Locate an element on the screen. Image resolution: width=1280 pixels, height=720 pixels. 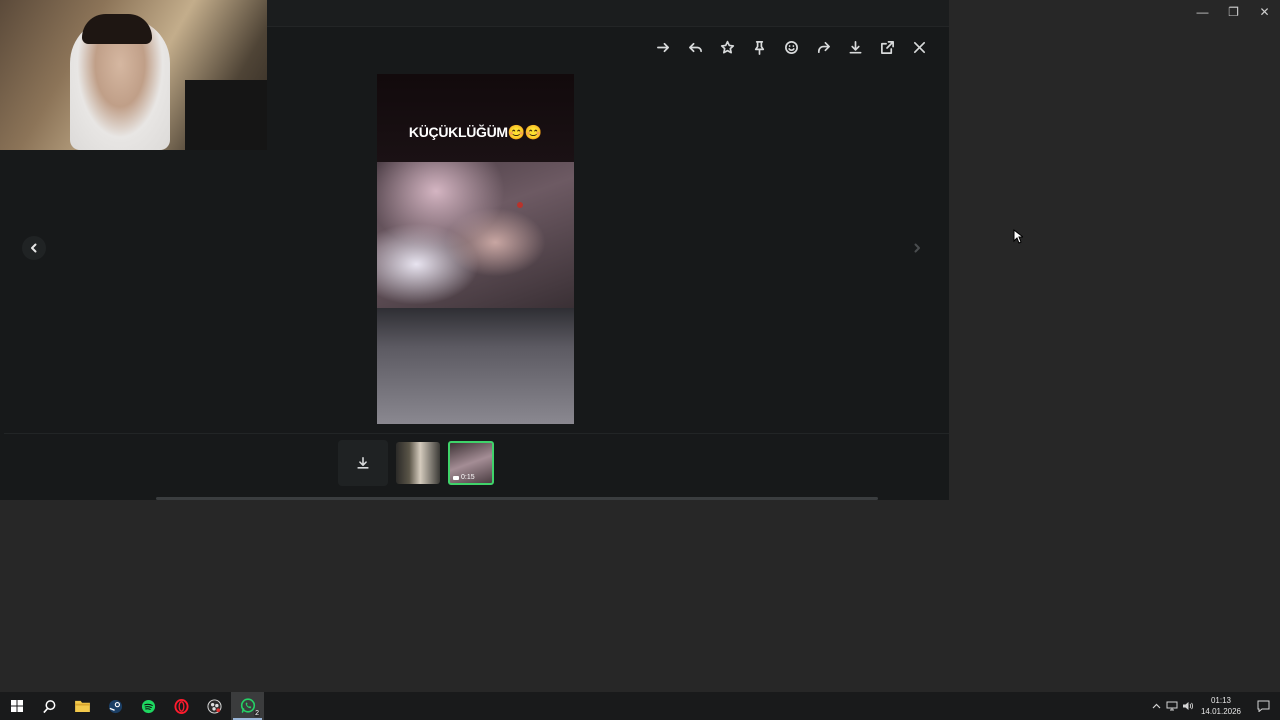
close-window-button: ✕ is located at coordinates (1264, 12).